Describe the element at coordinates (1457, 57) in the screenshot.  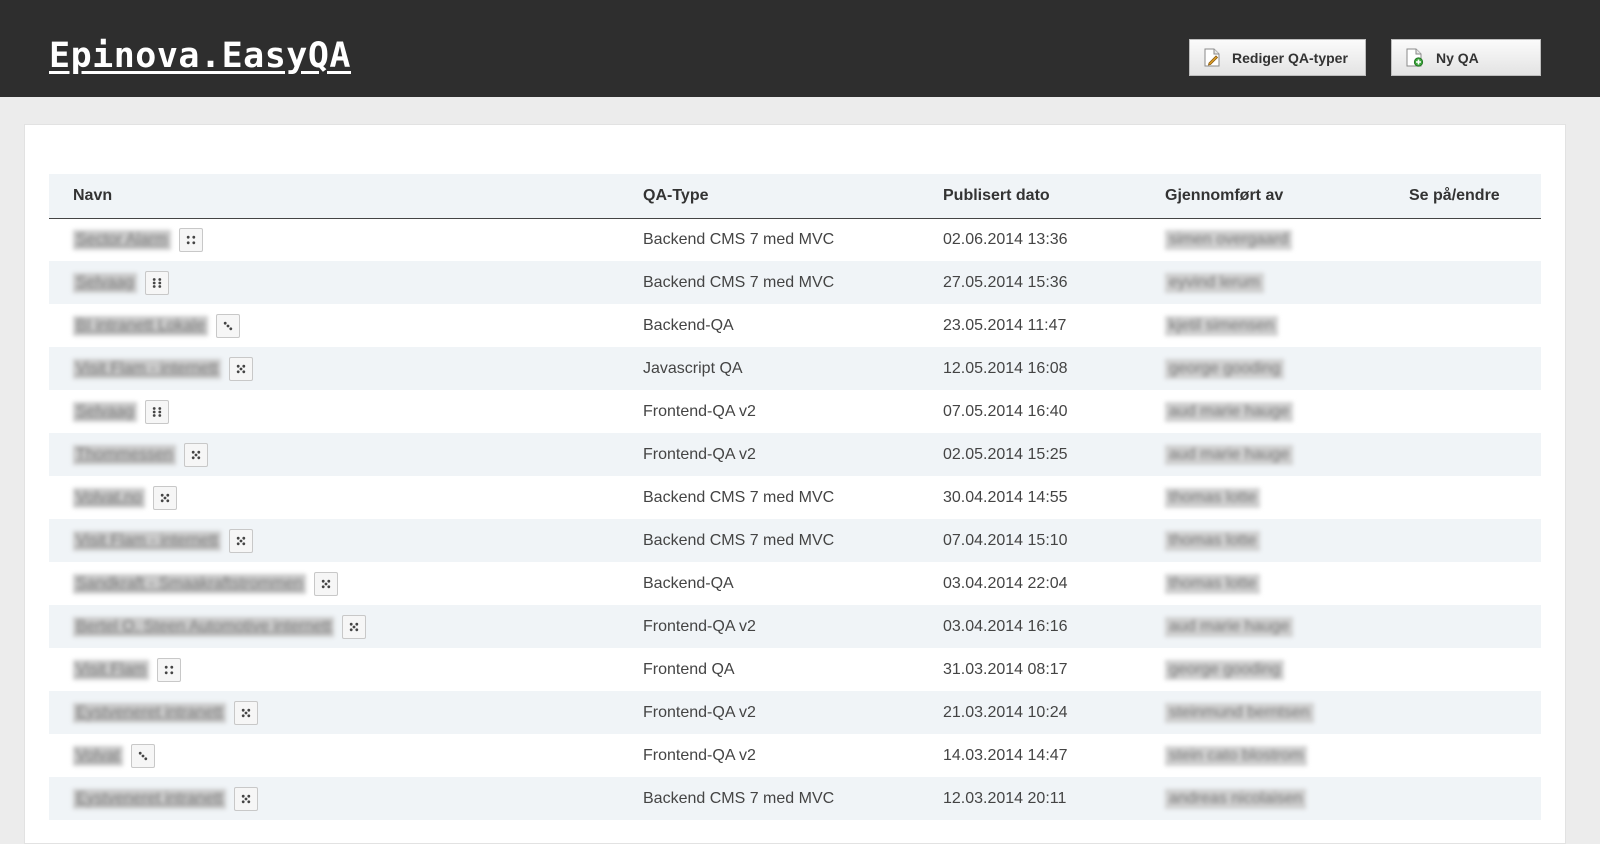
I see `new-qa-label: Ny QA` at that location.